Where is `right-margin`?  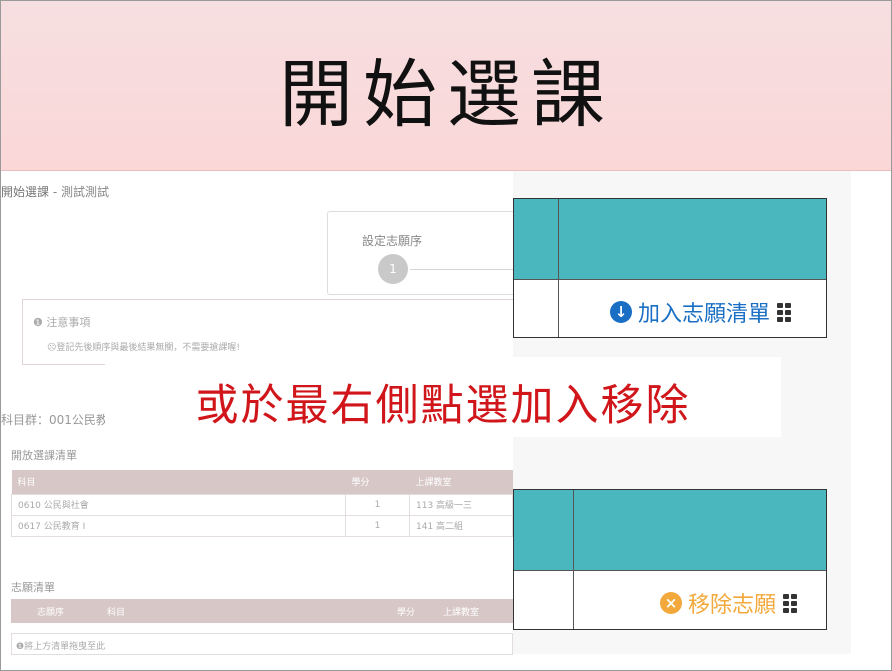
right-margin is located at coordinates (871, 420).